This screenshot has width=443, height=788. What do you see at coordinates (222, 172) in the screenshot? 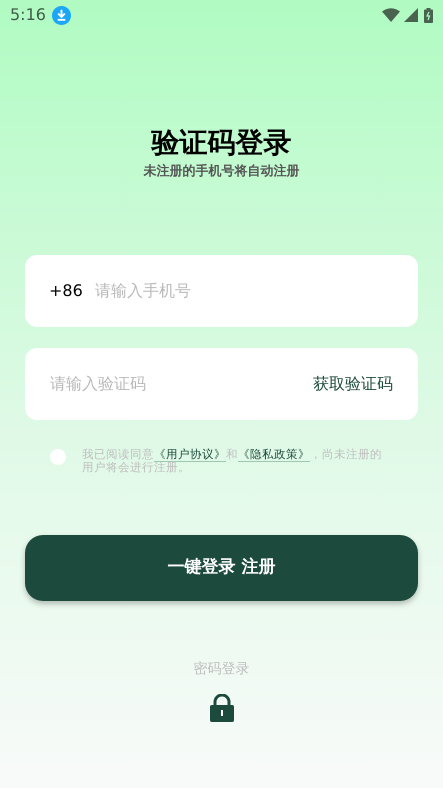
I see `page-subtitle: 未注册的手机号将自动注册` at bounding box center [222, 172].